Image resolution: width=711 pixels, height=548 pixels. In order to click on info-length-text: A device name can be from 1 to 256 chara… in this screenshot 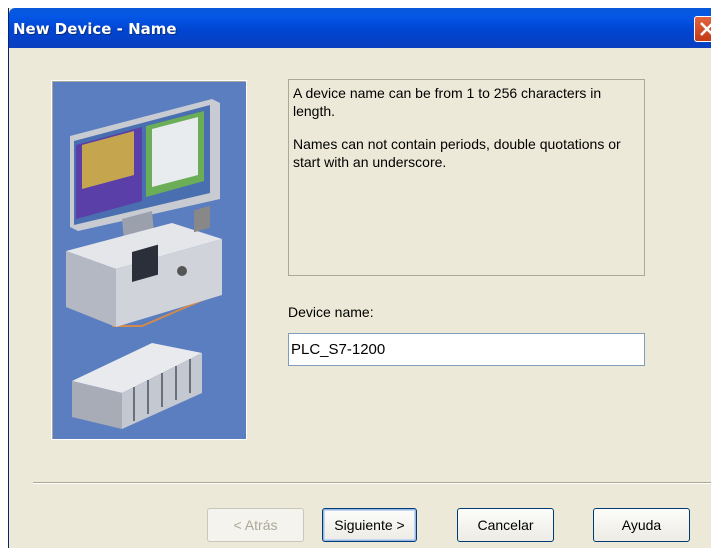, I will do `click(447, 102)`.